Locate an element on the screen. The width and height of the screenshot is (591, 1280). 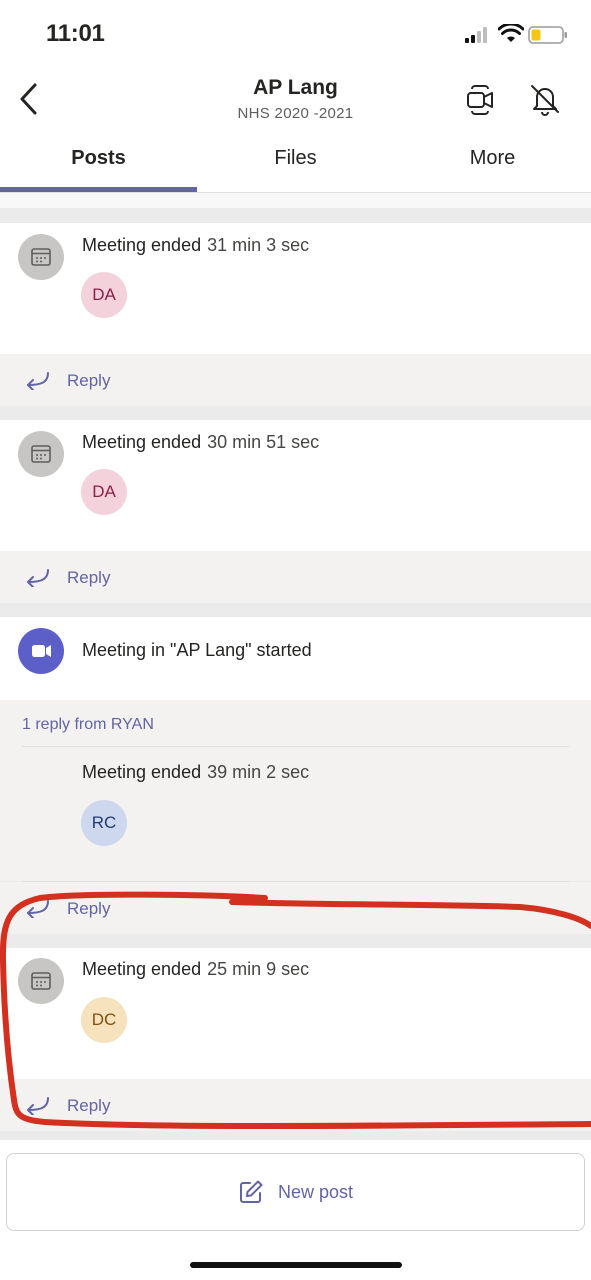
meeting-duration: 25 min 9 sec is located at coordinates (258, 969).